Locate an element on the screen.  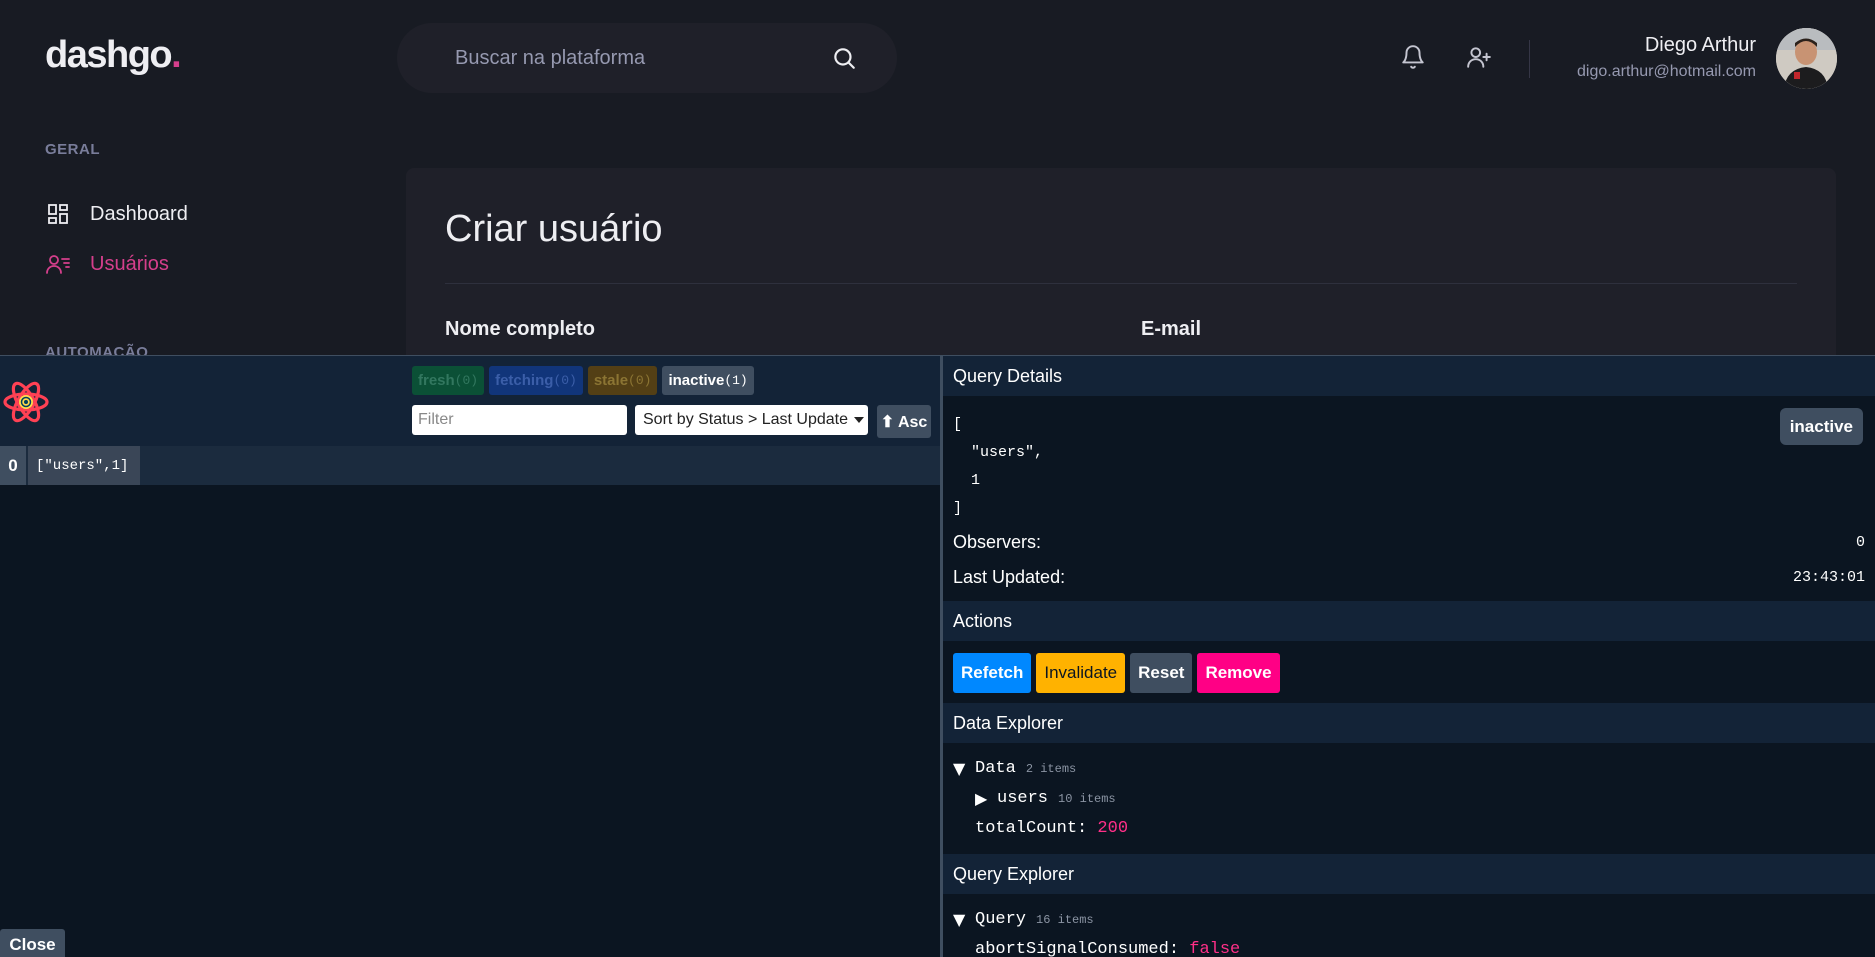
node-info: 2 items is located at coordinates (1051, 769).